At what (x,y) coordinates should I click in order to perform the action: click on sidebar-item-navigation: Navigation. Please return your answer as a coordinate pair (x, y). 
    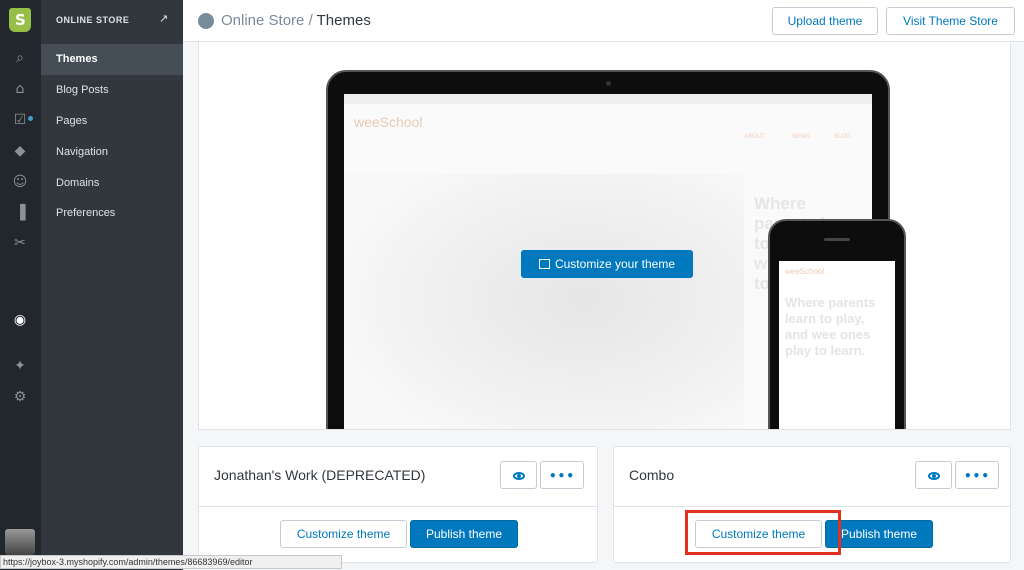
    Looking at the image, I should click on (112, 152).